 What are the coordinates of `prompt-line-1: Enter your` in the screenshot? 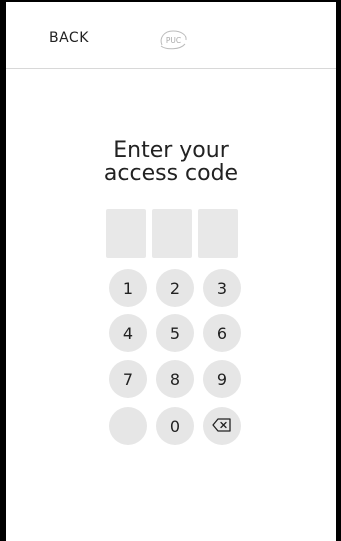 It's located at (171, 150).